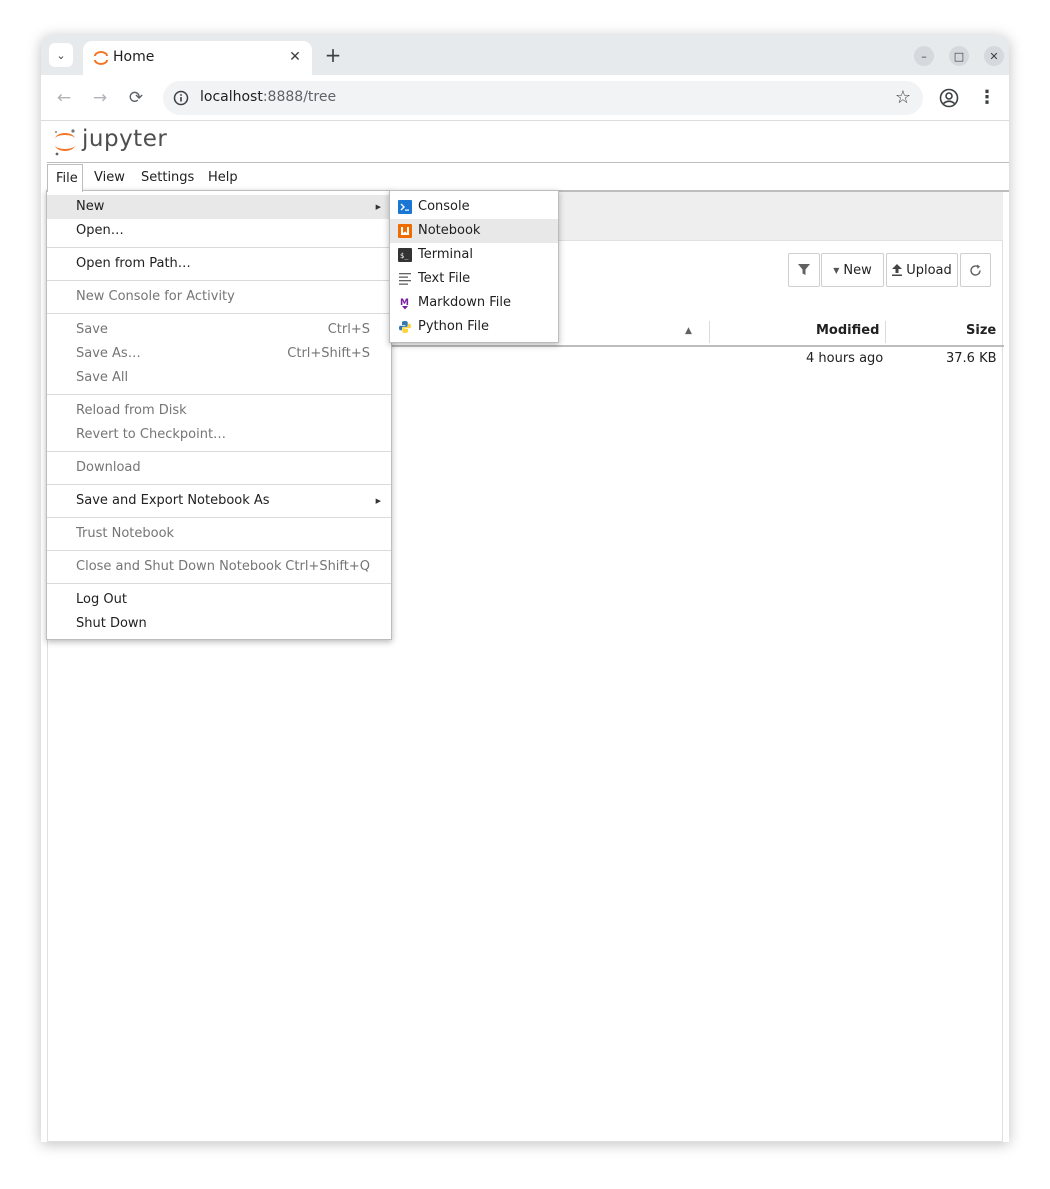  I want to click on bookmark-star-icon: ☆, so click(903, 97).